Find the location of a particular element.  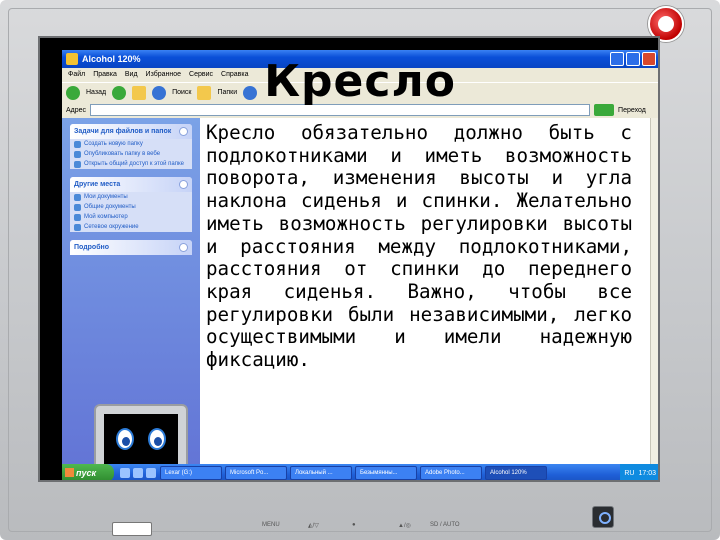

auto-button: SD / AUTO is located at coordinates (445, 525).